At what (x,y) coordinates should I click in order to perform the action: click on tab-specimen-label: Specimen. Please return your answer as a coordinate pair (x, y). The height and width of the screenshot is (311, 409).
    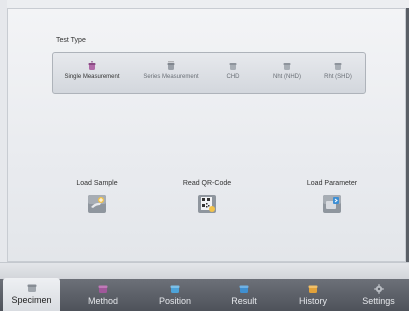
    Looking at the image, I should click on (31, 300).